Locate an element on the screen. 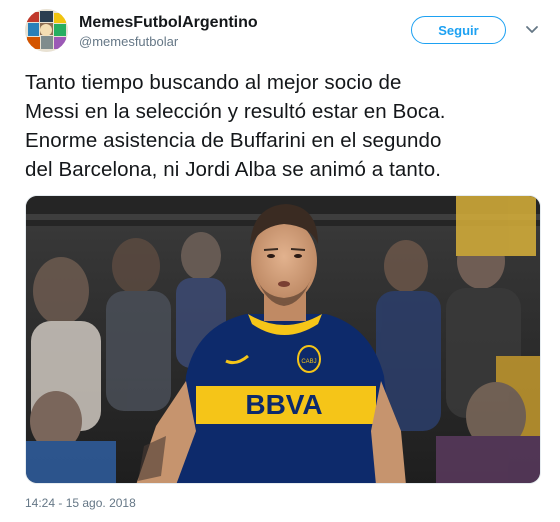  tweet-text-line: Tanto tiempo buscando al mejor socio de is located at coordinates (213, 82).